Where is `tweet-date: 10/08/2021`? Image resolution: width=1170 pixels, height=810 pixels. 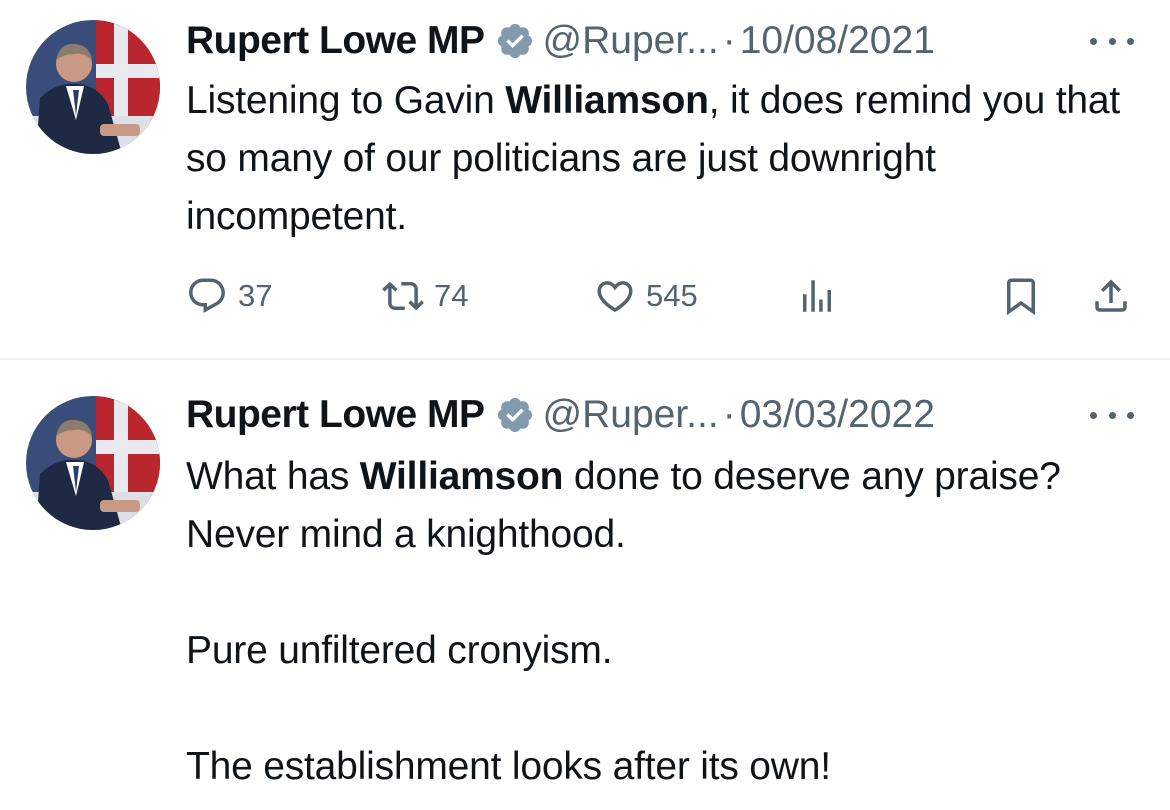 tweet-date: 10/08/2021 is located at coordinates (837, 41).